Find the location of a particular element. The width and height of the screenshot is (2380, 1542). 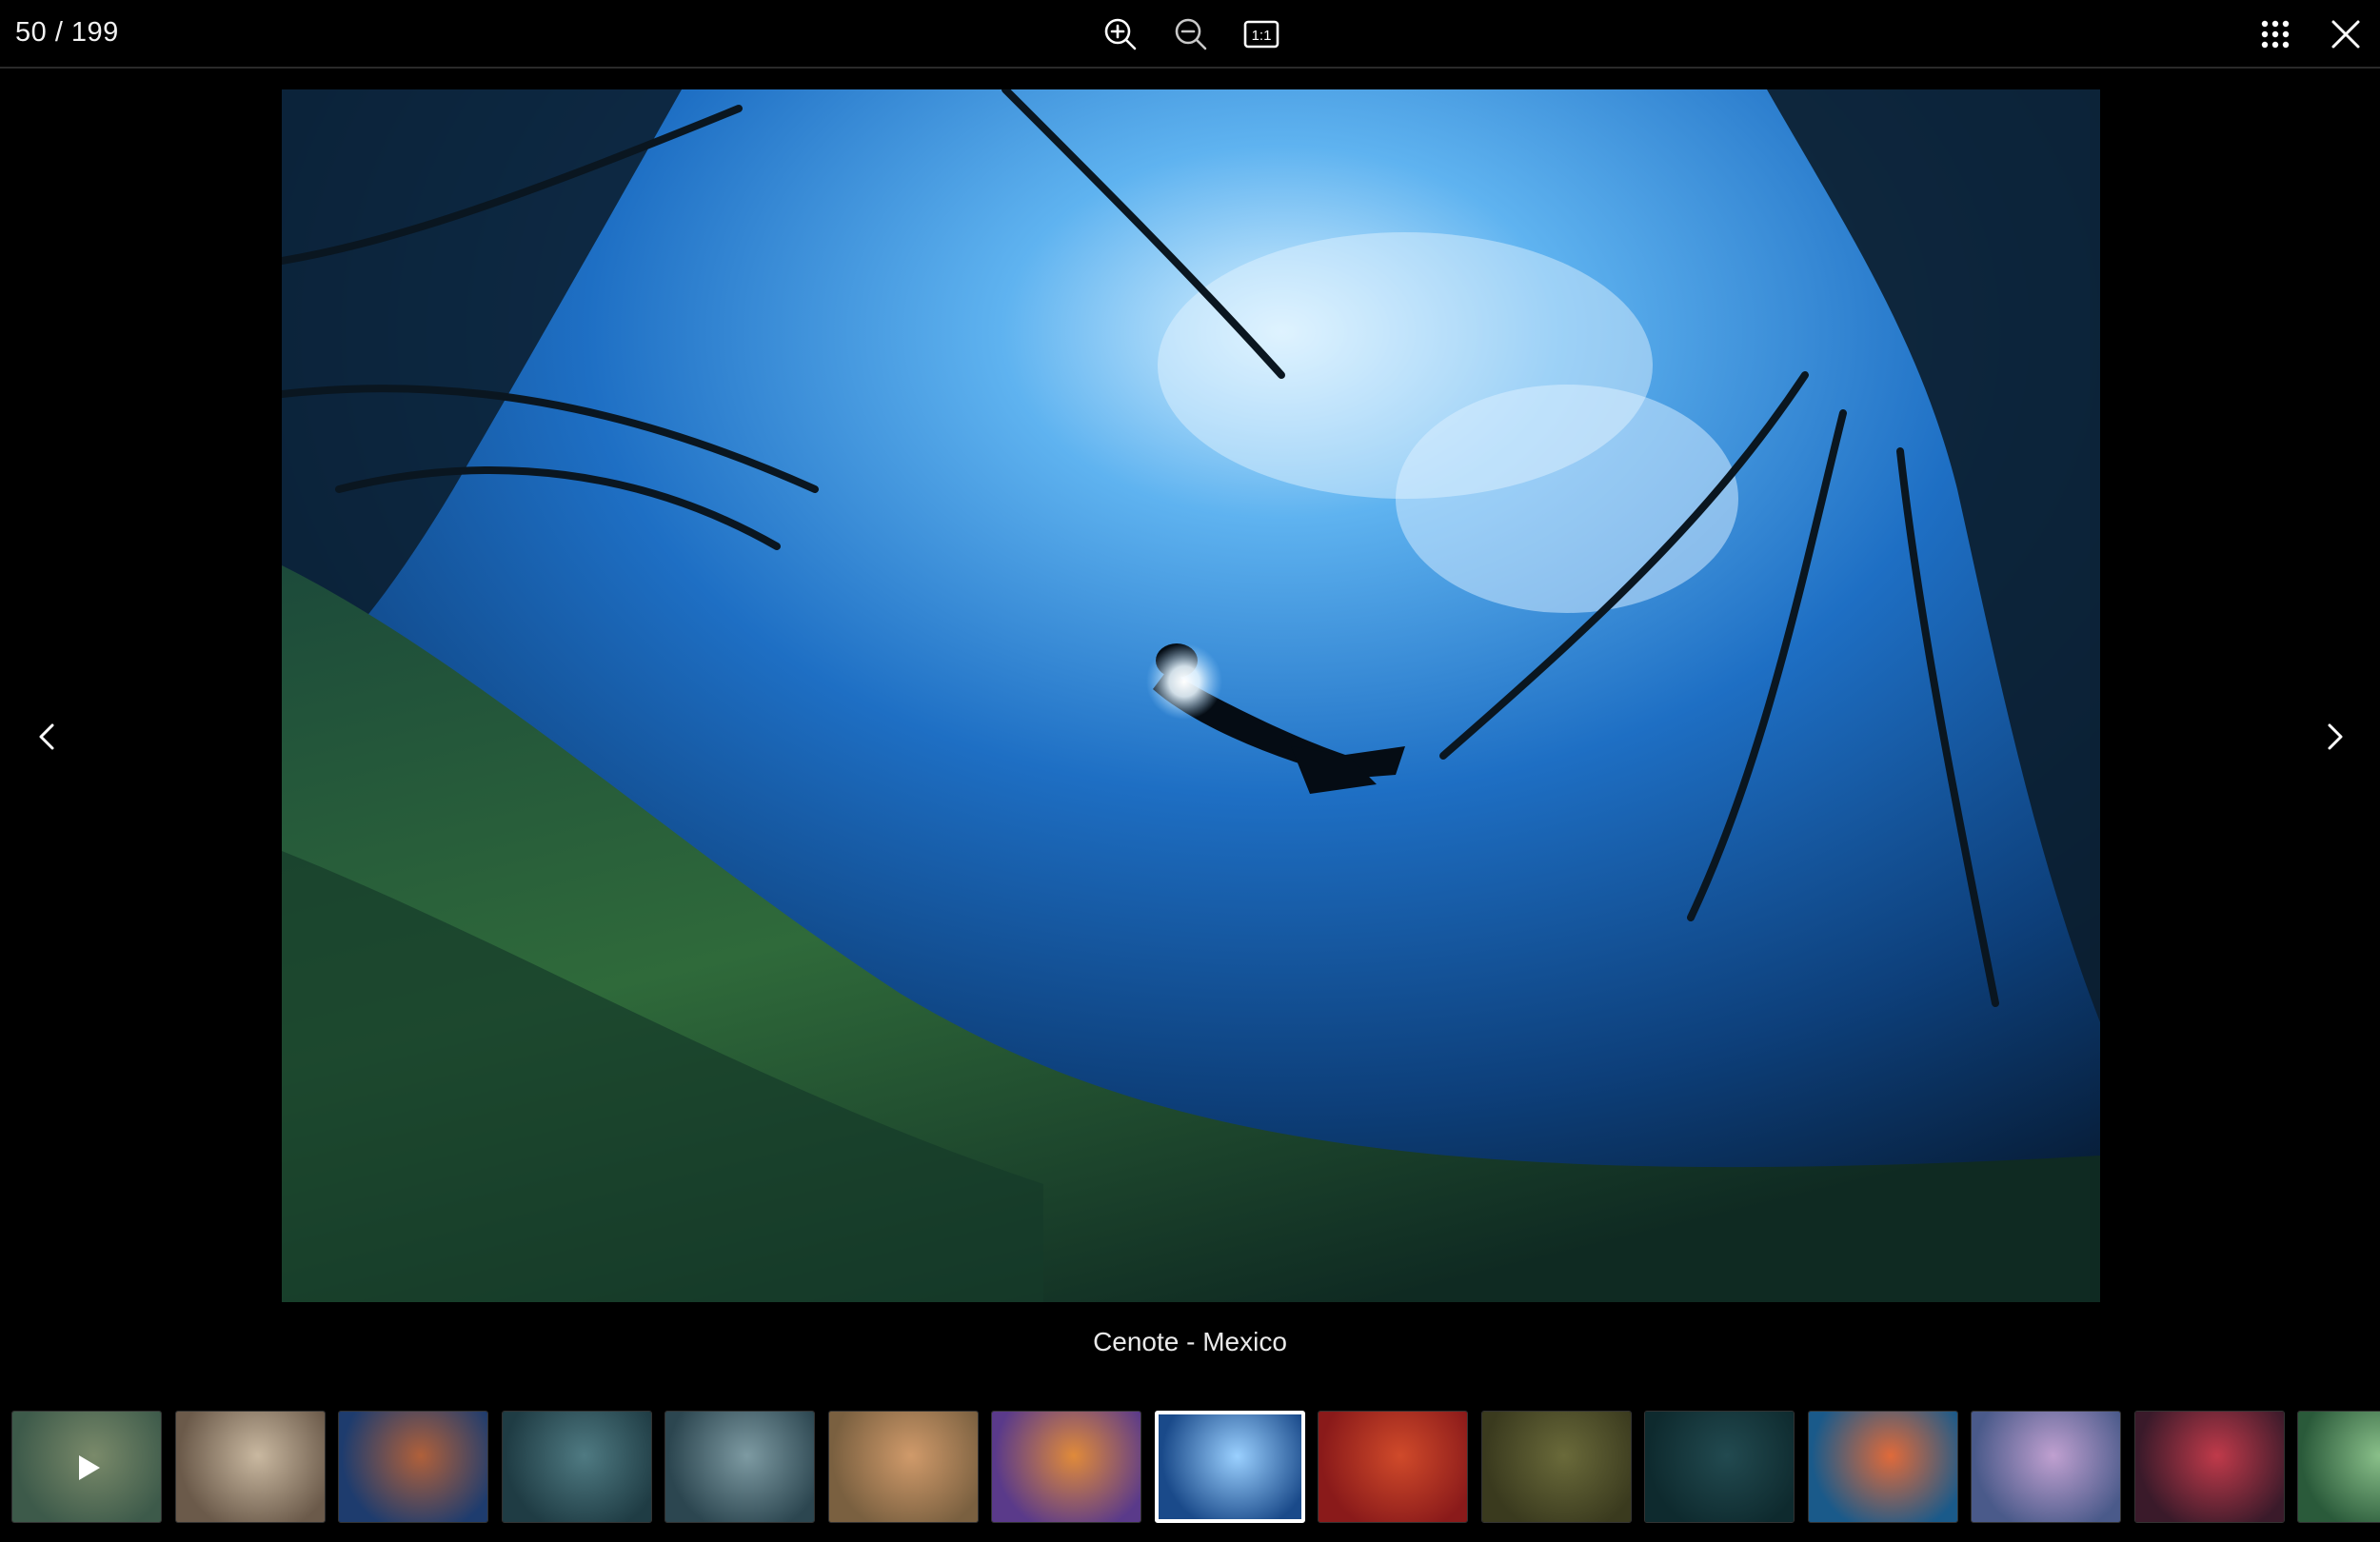

chevron-right-icon is located at coordinates (2335, 736).